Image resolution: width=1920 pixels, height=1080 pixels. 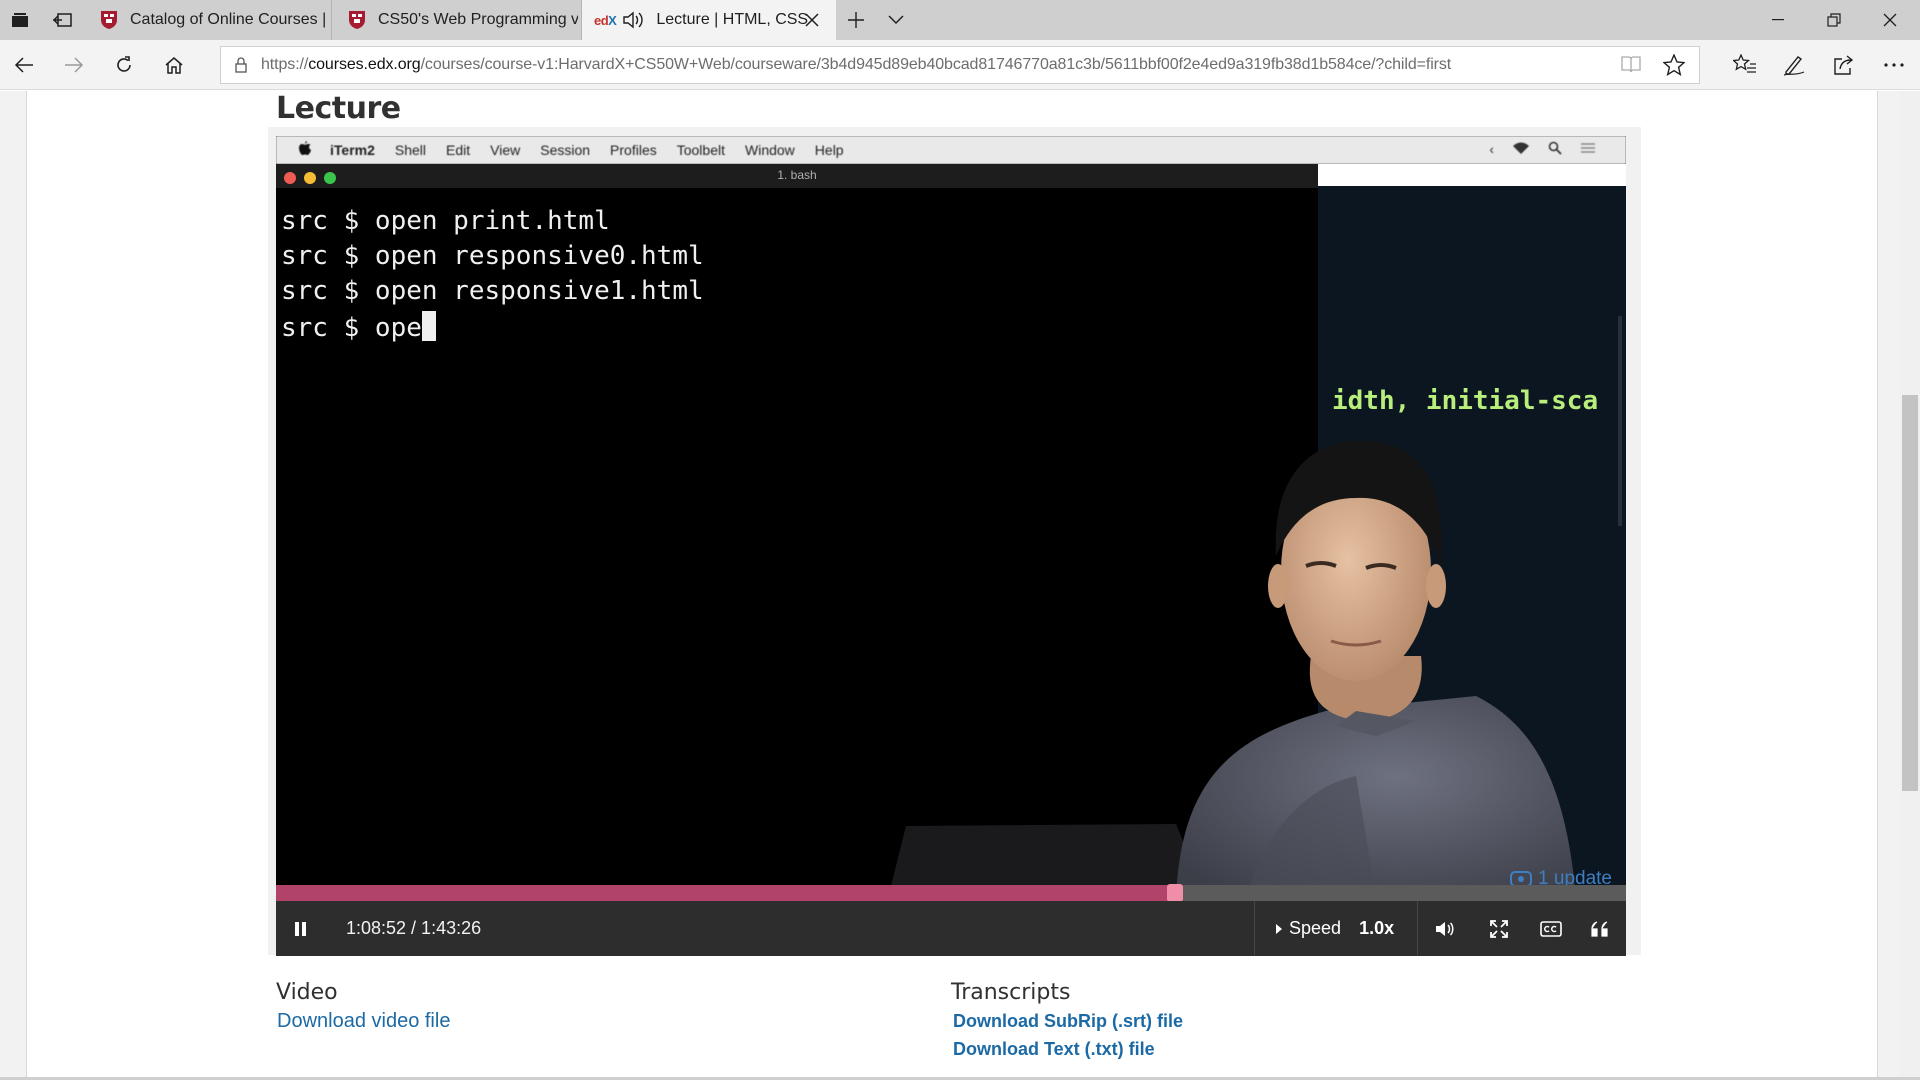 I want to click on new-tab-icon, so click(x=856, y=20).